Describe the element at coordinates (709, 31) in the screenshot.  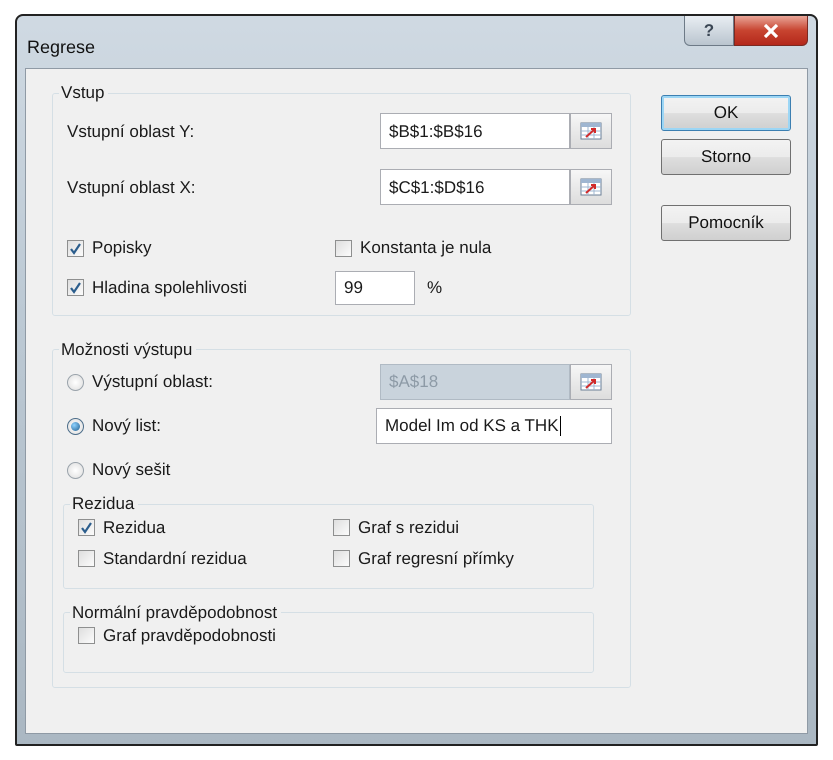
I see `help-button: ?` at that location.